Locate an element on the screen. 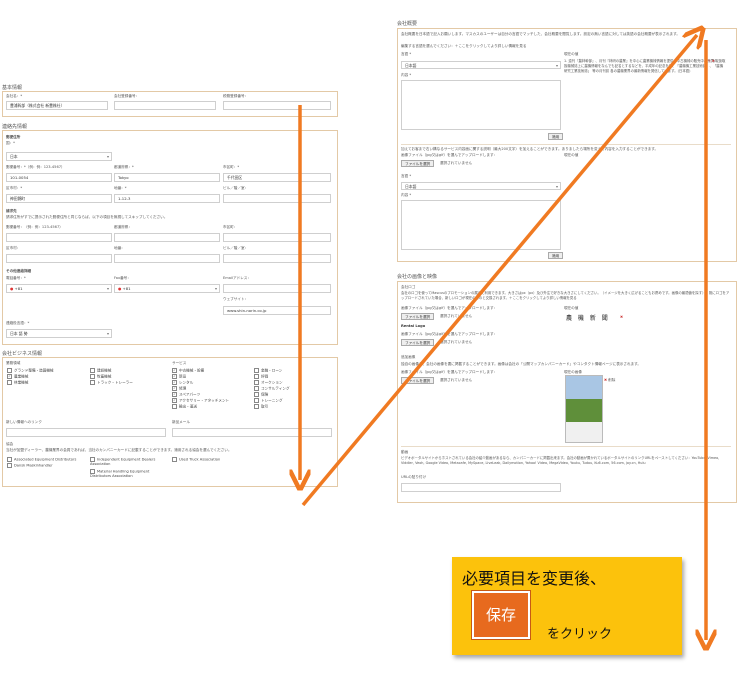 This screenshot has height=684, width=748. callout-line-1: 必要項目を変更後、 is located at coordinates (534, 578).